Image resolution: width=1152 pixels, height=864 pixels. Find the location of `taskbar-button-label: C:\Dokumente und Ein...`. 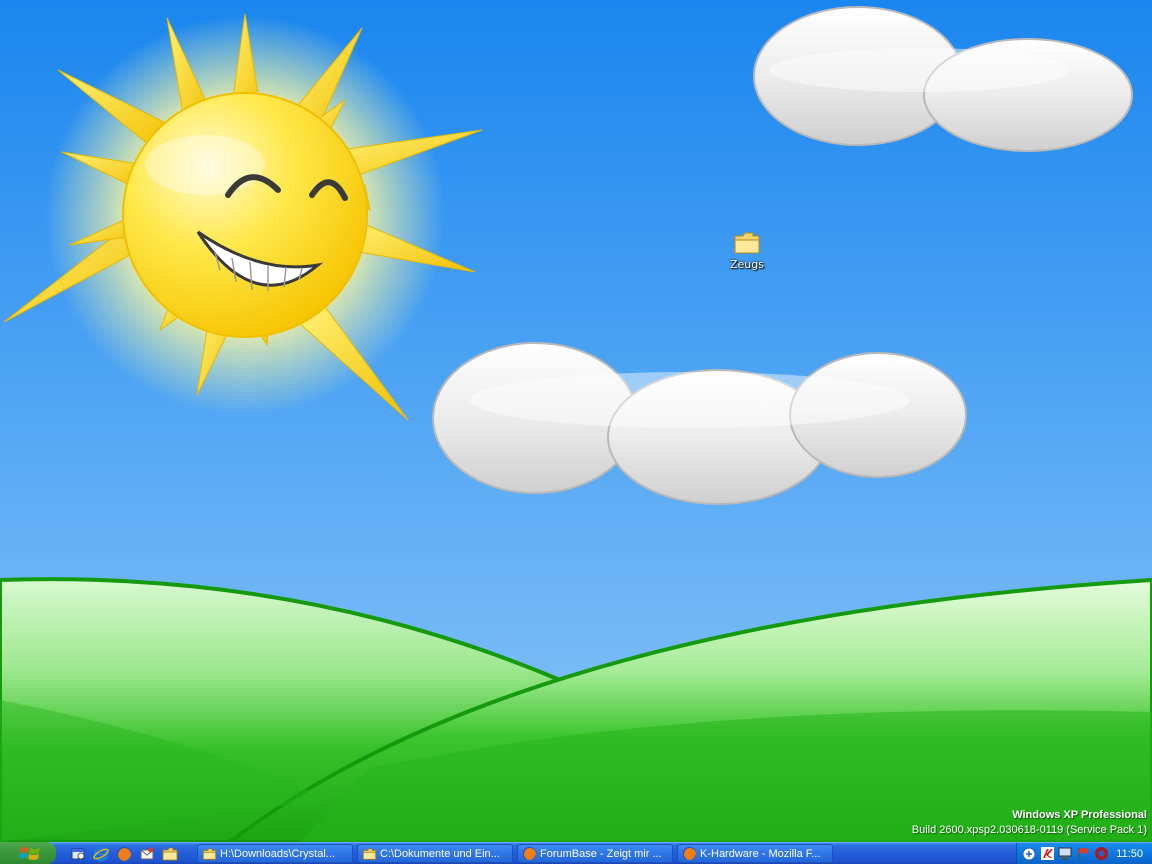

taskbar-button-label: C:\Dokumente und Ein... is located at coordinates (440, 853).